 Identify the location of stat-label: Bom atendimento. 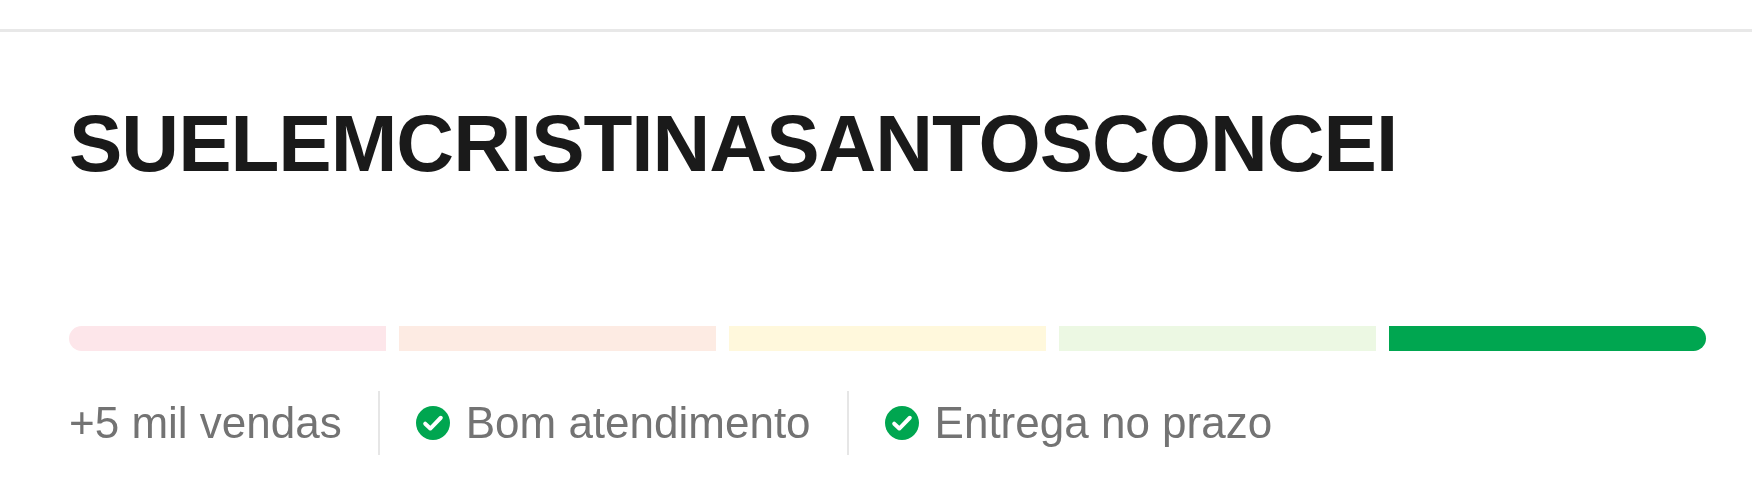
(638, 423).